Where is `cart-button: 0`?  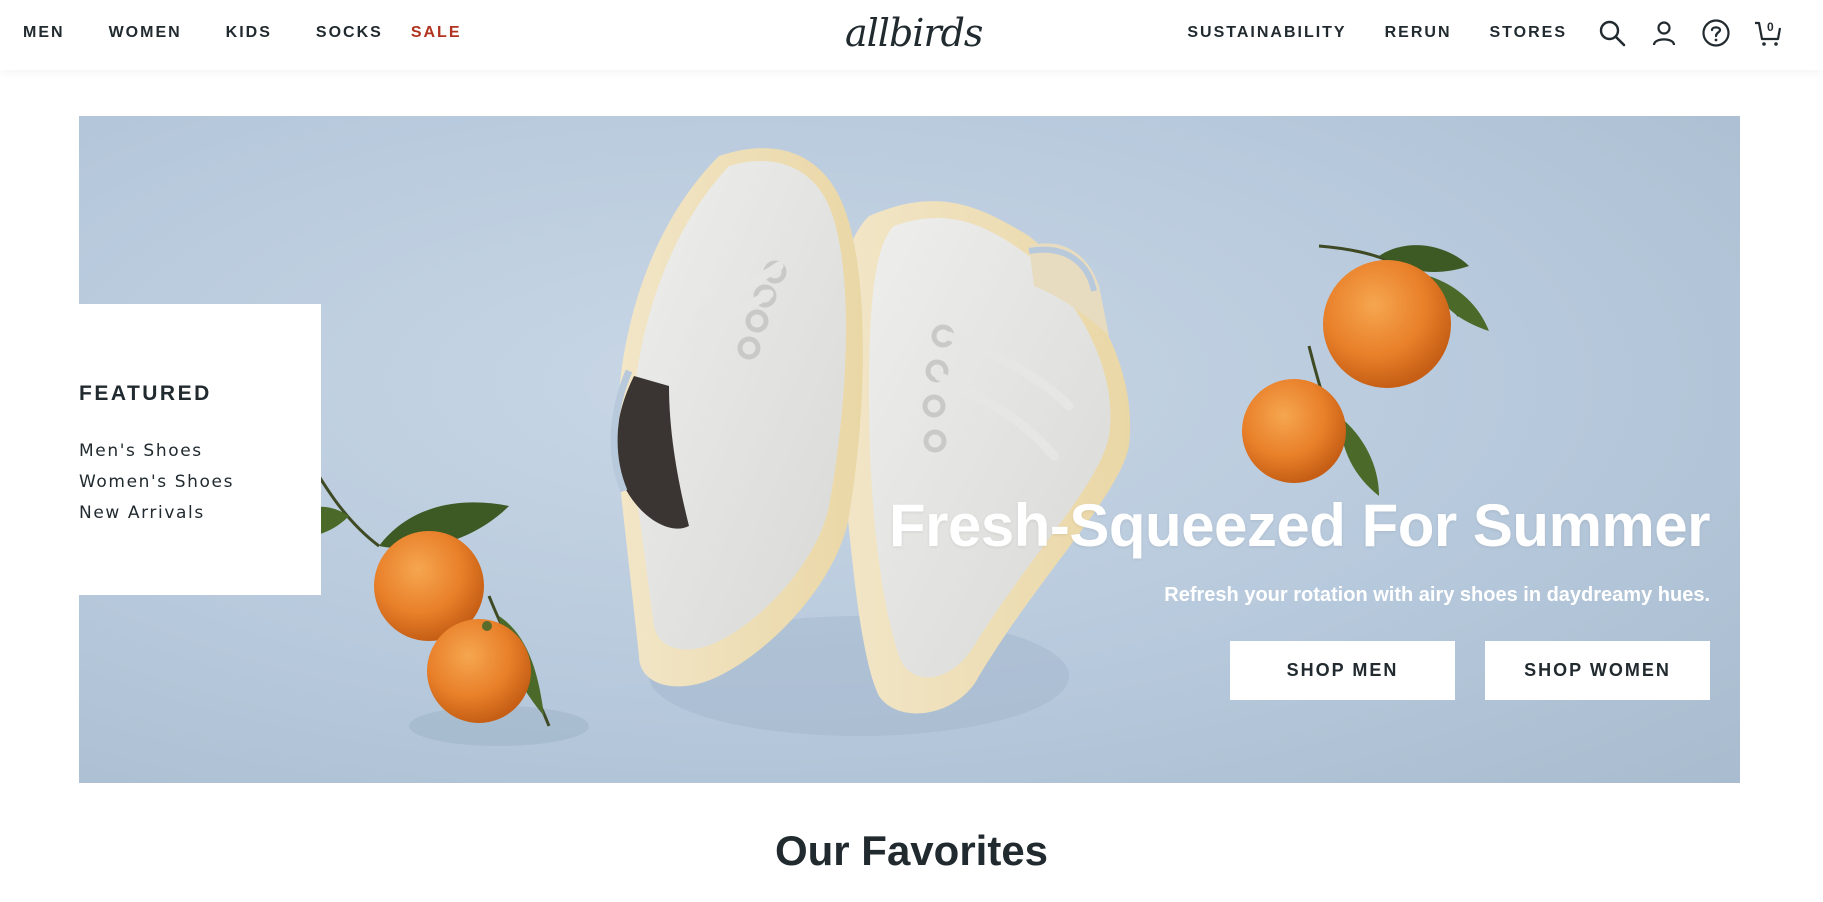 cart-button: 0 is located at coordinates (1768, 33).